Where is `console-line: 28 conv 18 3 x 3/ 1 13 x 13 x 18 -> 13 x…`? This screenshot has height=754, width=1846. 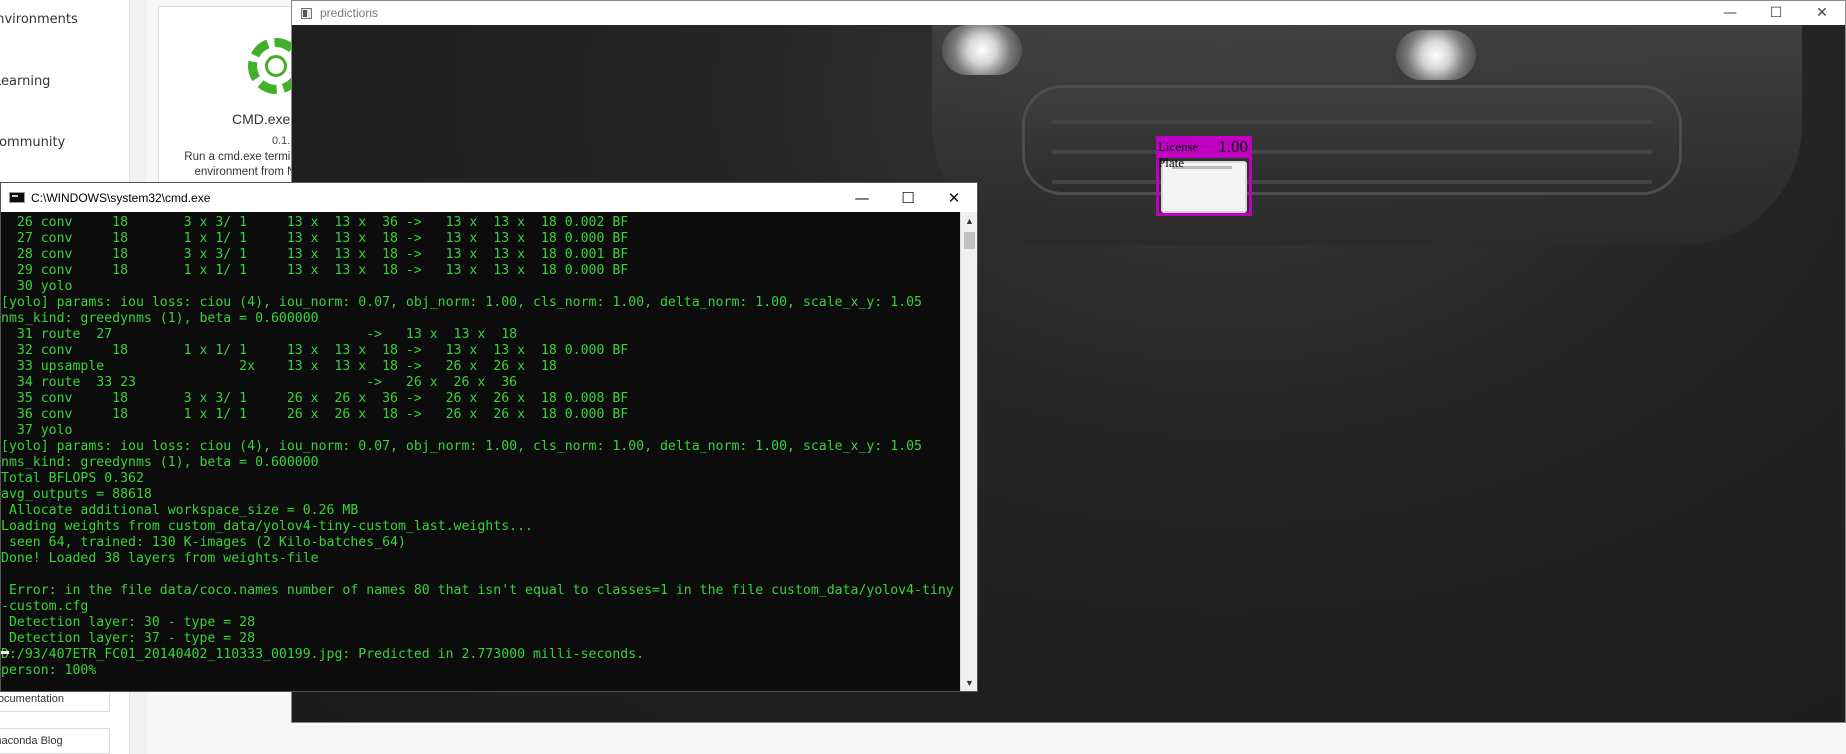 console-line: 28 conv 18 3 x 3/ 1 13 x 13 x 18 -> 13 x… is located at coordinates (315, 254).